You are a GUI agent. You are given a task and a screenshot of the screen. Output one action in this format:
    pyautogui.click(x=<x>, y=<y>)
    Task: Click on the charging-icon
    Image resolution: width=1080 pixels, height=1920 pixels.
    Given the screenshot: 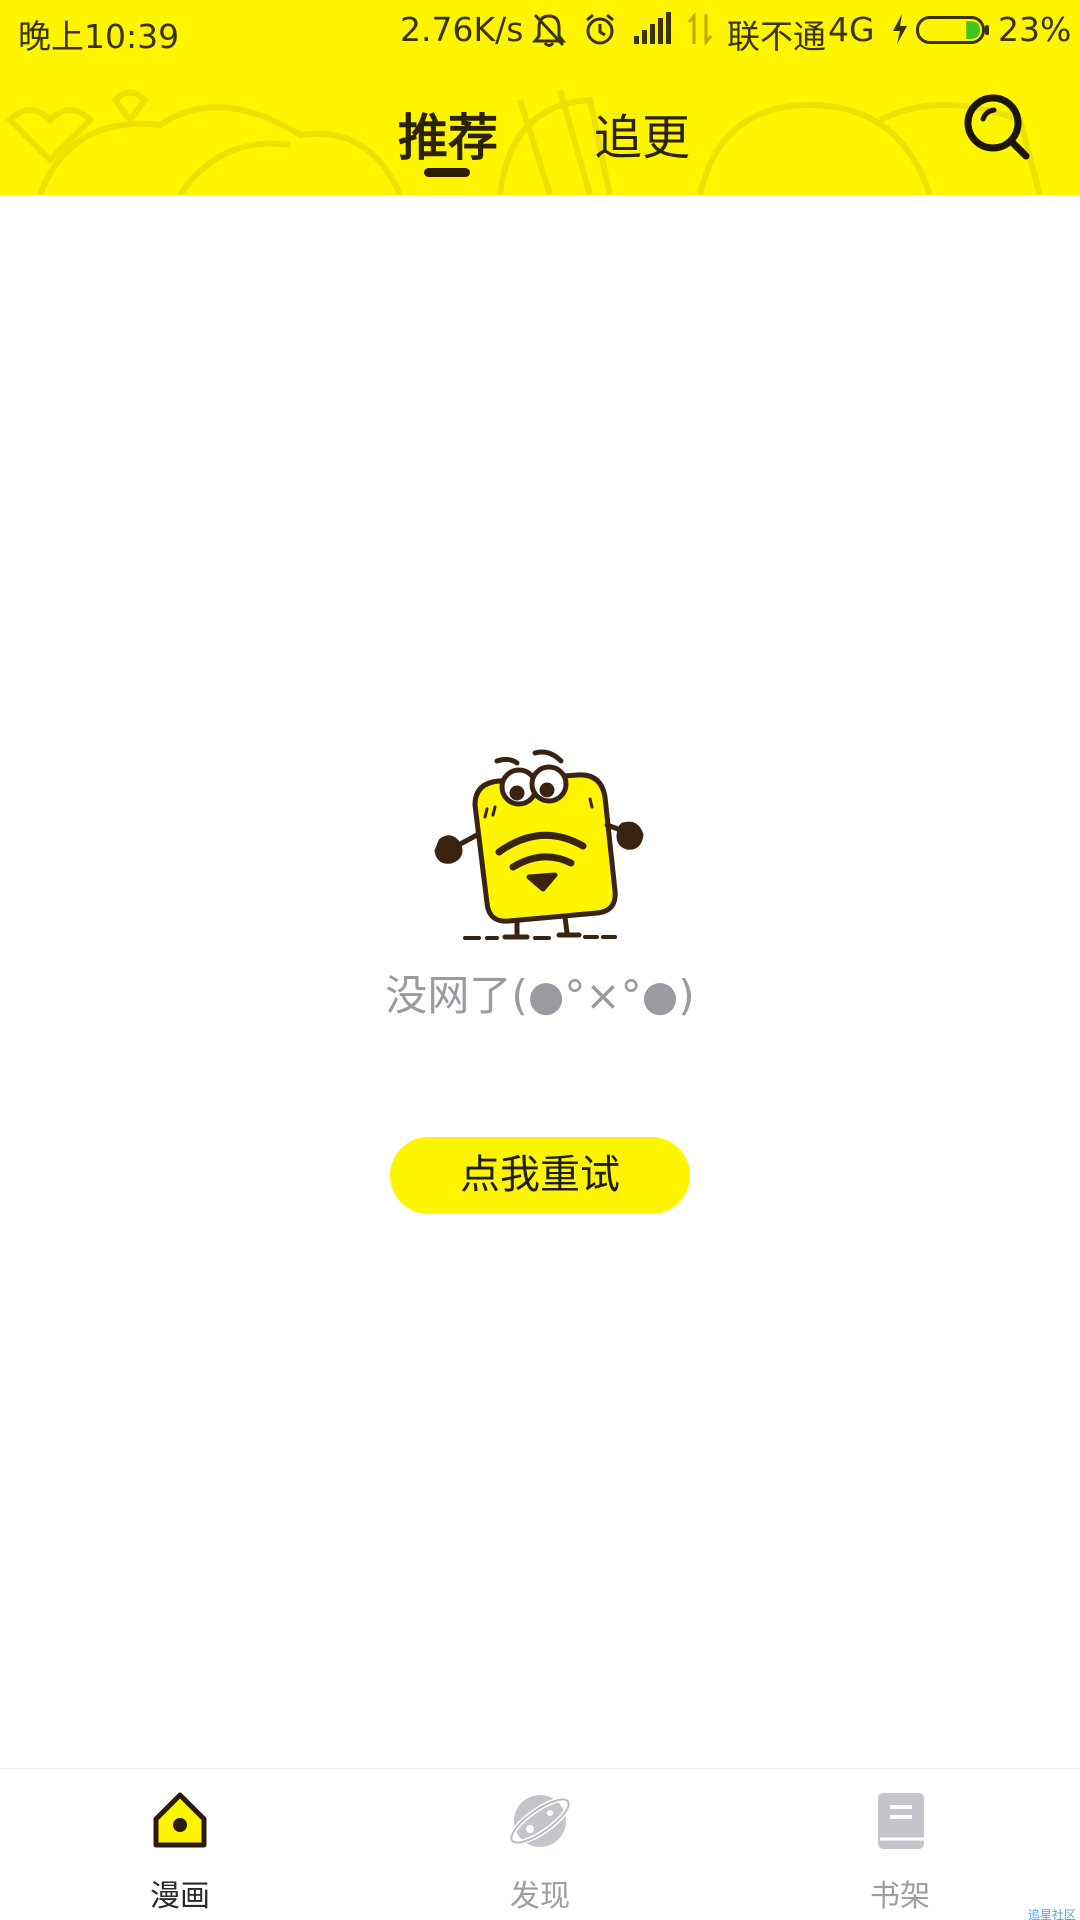 What is the action you would take?
    pyautogui.click(x=900, y=29)
    